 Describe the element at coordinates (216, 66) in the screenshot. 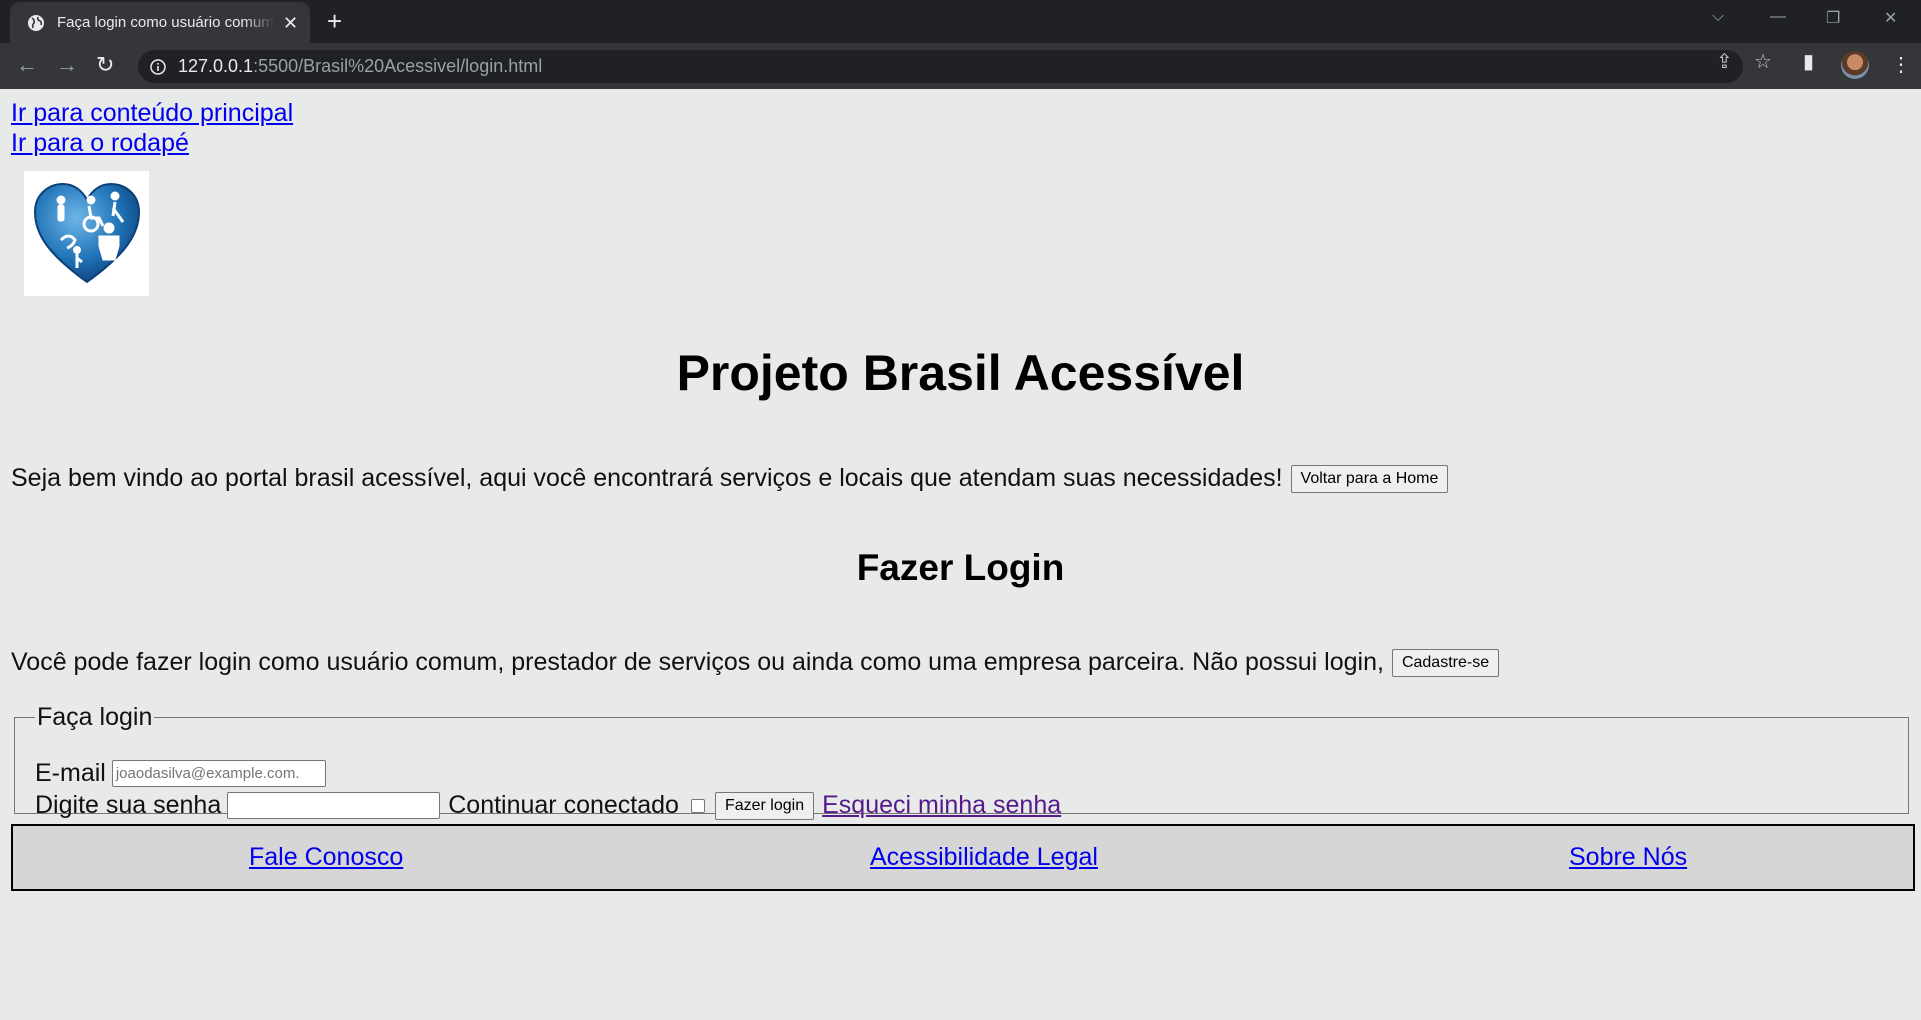

I see `url-host: 127.0.0.1` at that location.